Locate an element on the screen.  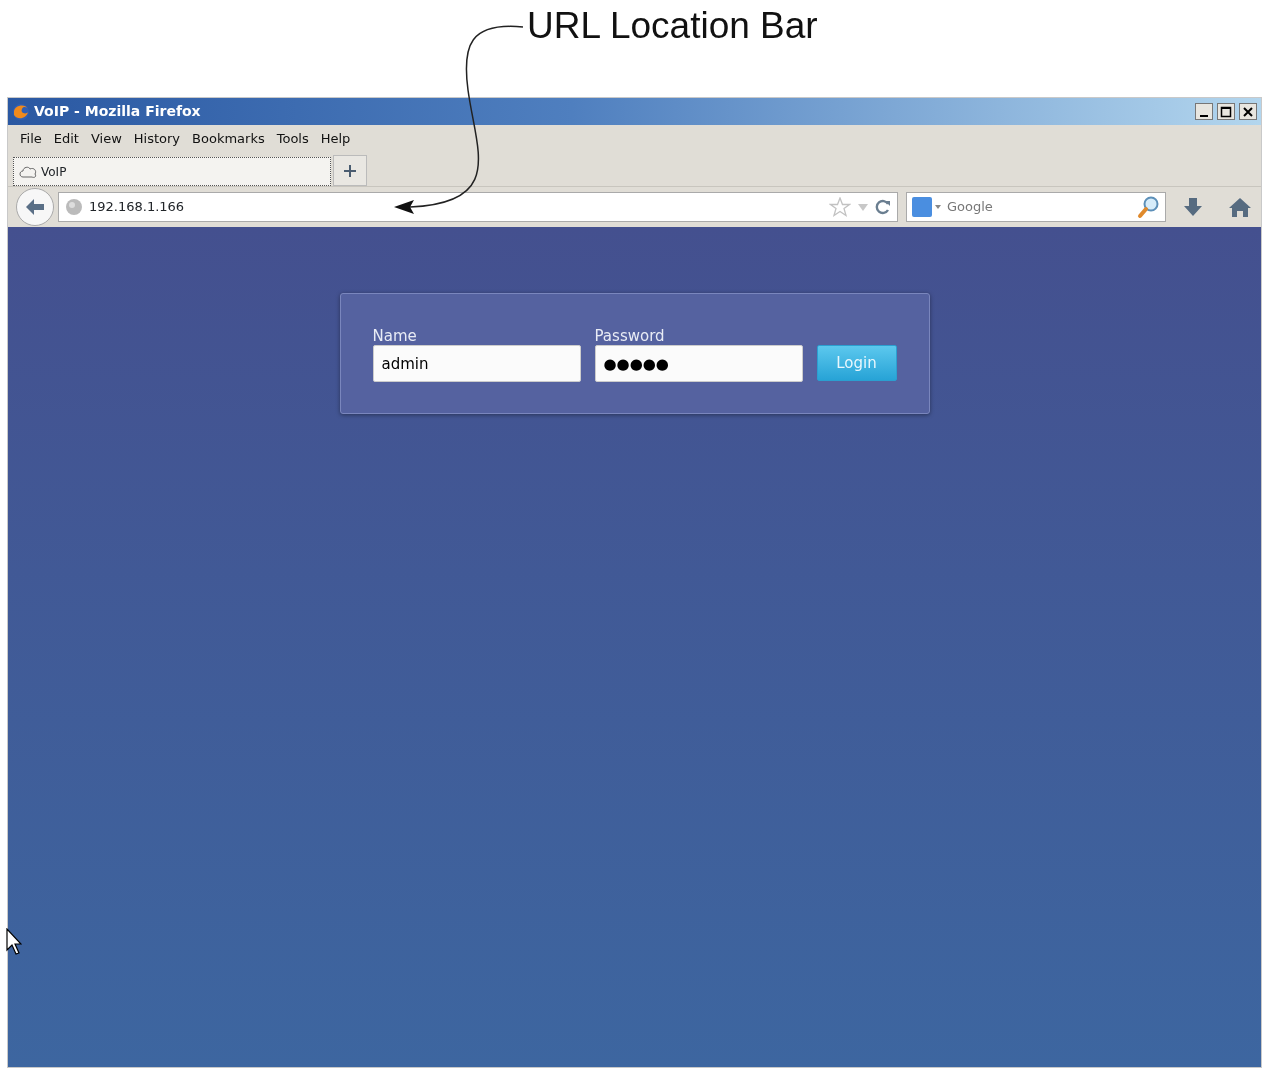
close-button is located at coordinates (1248, 111).